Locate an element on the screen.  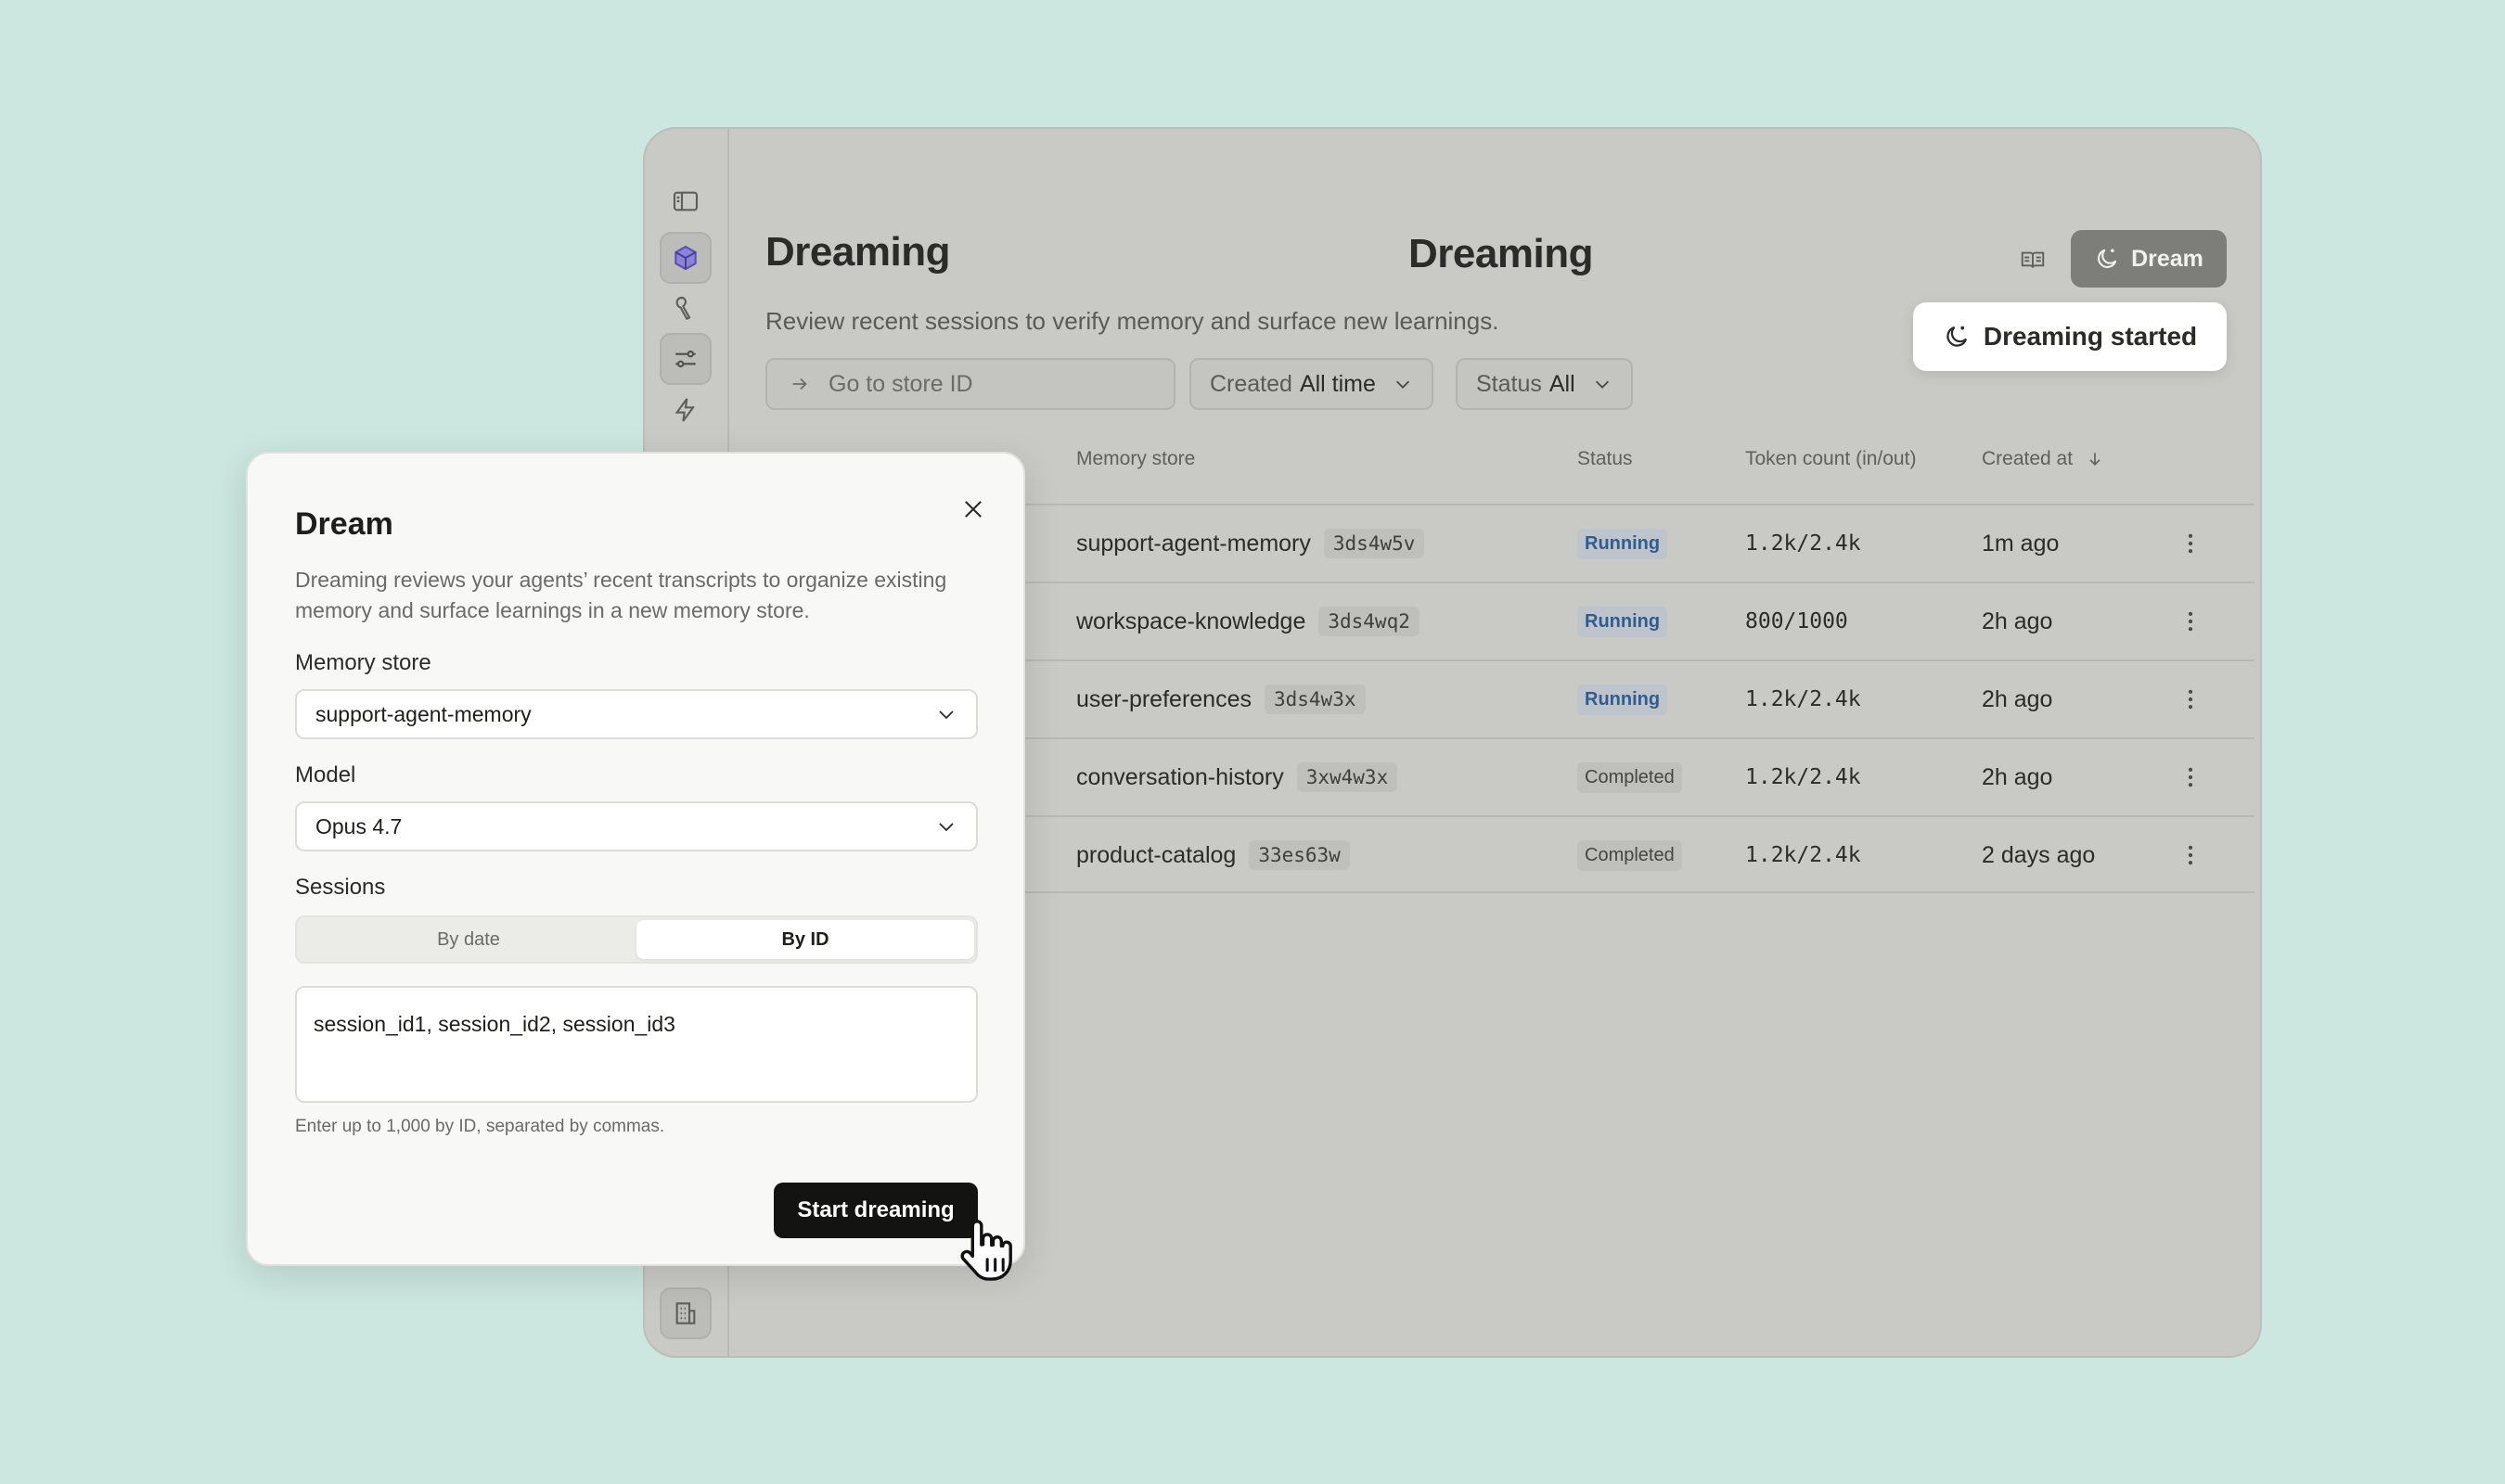
column-memory-store: Memory store is located at coordinates (1136, 459).